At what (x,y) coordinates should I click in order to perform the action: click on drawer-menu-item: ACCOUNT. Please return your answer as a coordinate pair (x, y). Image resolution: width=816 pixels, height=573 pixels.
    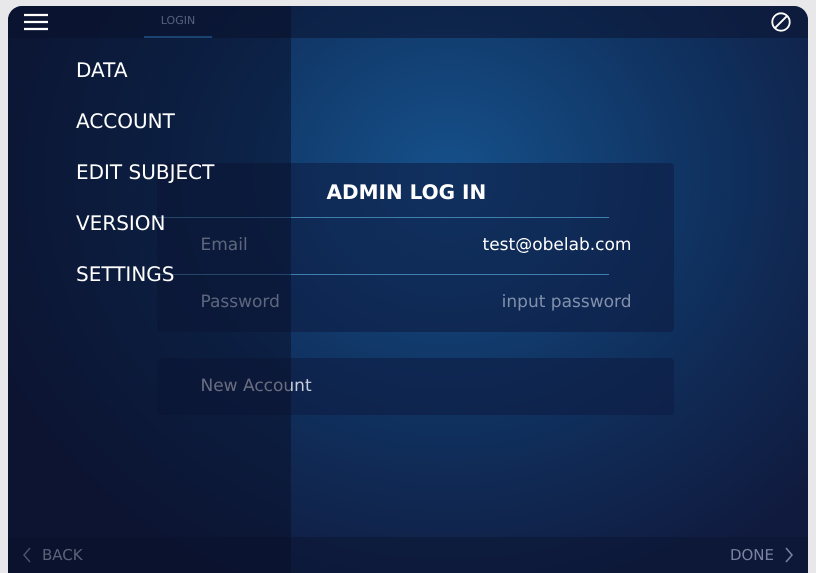
    Looking at the image, I should click on (183, 120).